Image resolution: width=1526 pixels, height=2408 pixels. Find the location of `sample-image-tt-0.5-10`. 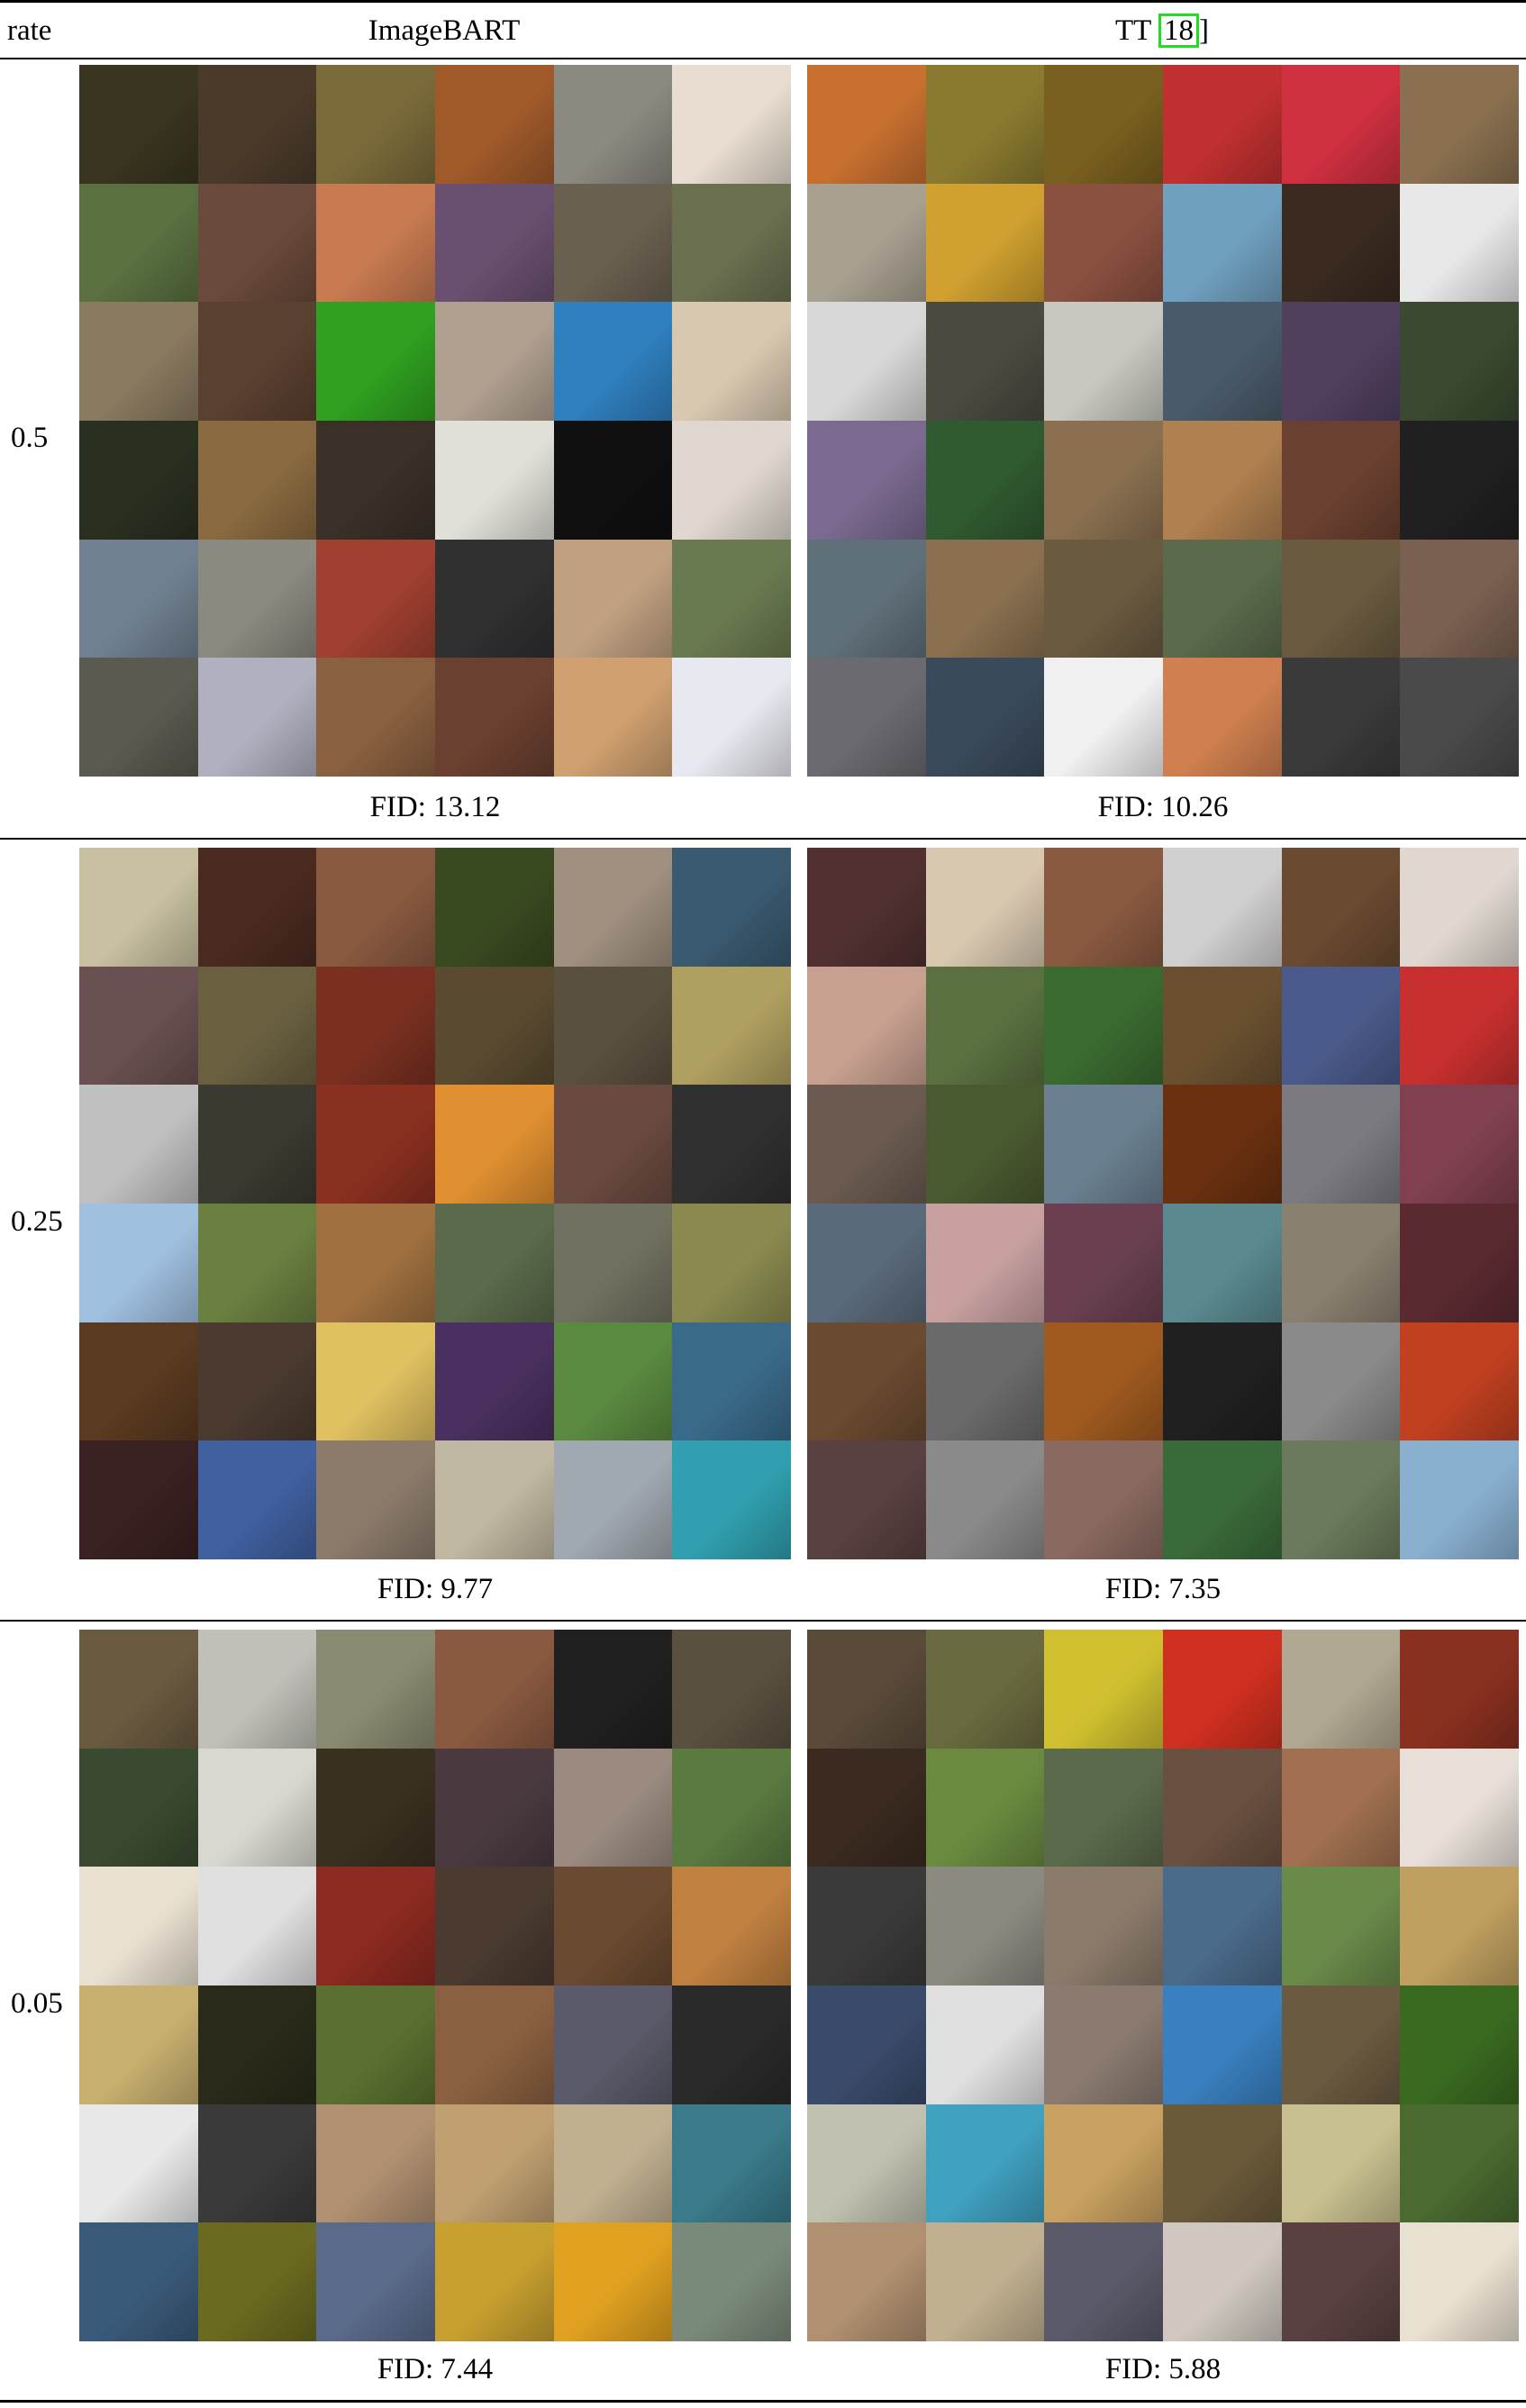

sample-image-tt-0.5-10 is located at coordinates (1222, 243).